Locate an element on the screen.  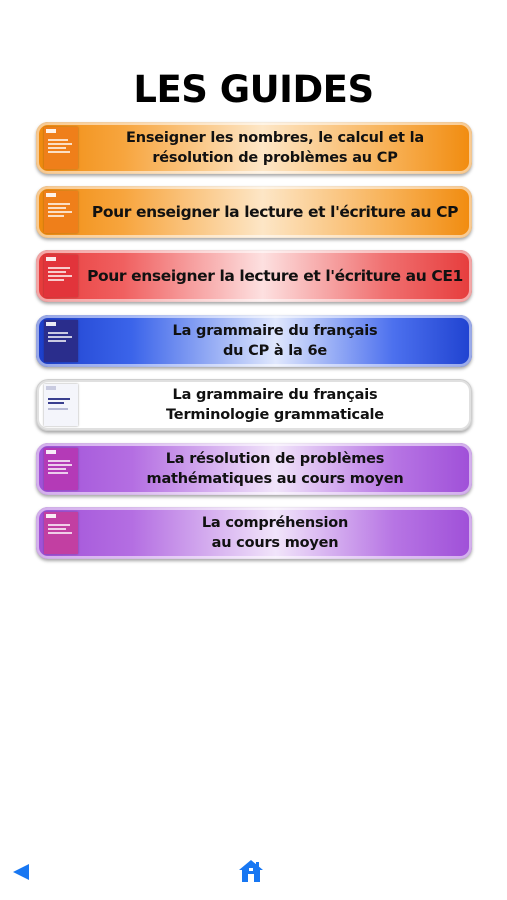
back-button is located at coordinates (21, 872).